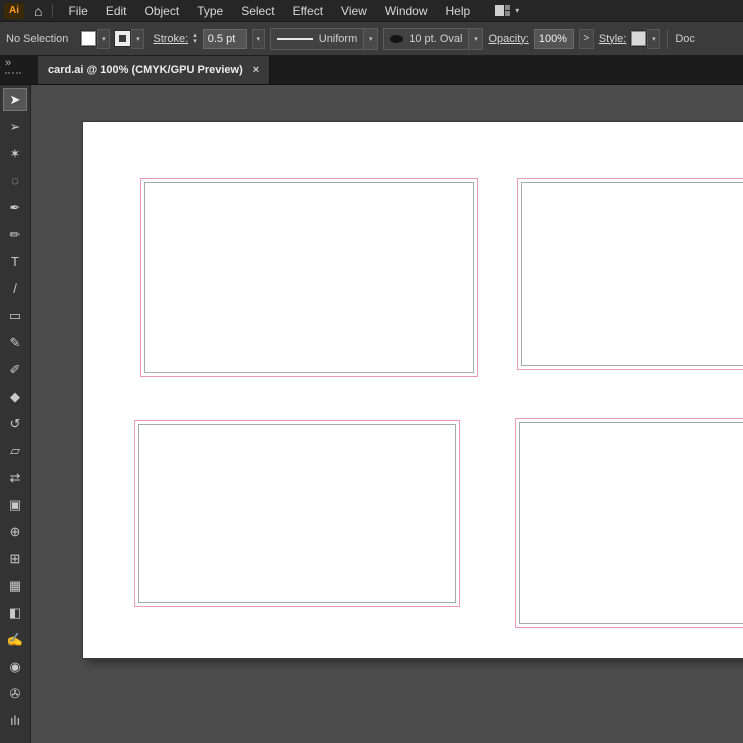 The width and height of the screenshot is (743, 743). What do you see at coordinates (668, 38) in the screenshot?
I see `controlbar-divider` at bounding box center [668, 38].